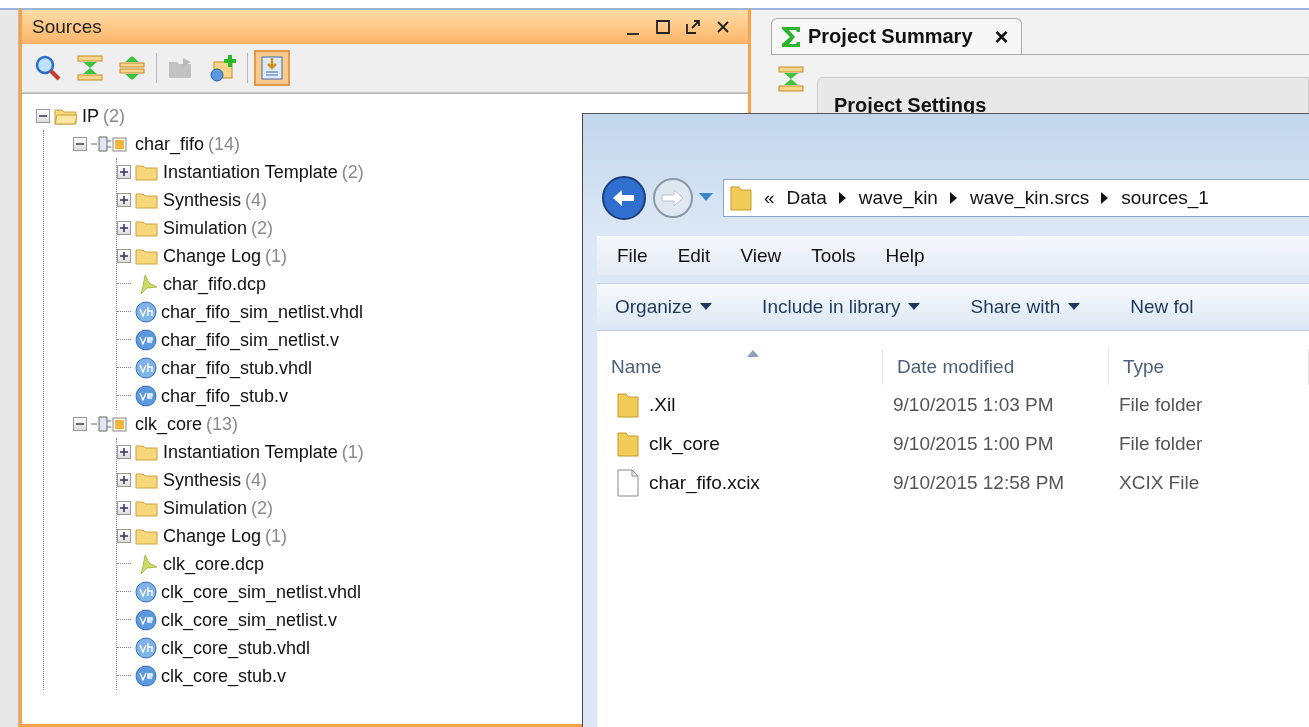 This screenshot has width=1309, height=727. I want to click on collapse-all-icon, so click(90, 68).